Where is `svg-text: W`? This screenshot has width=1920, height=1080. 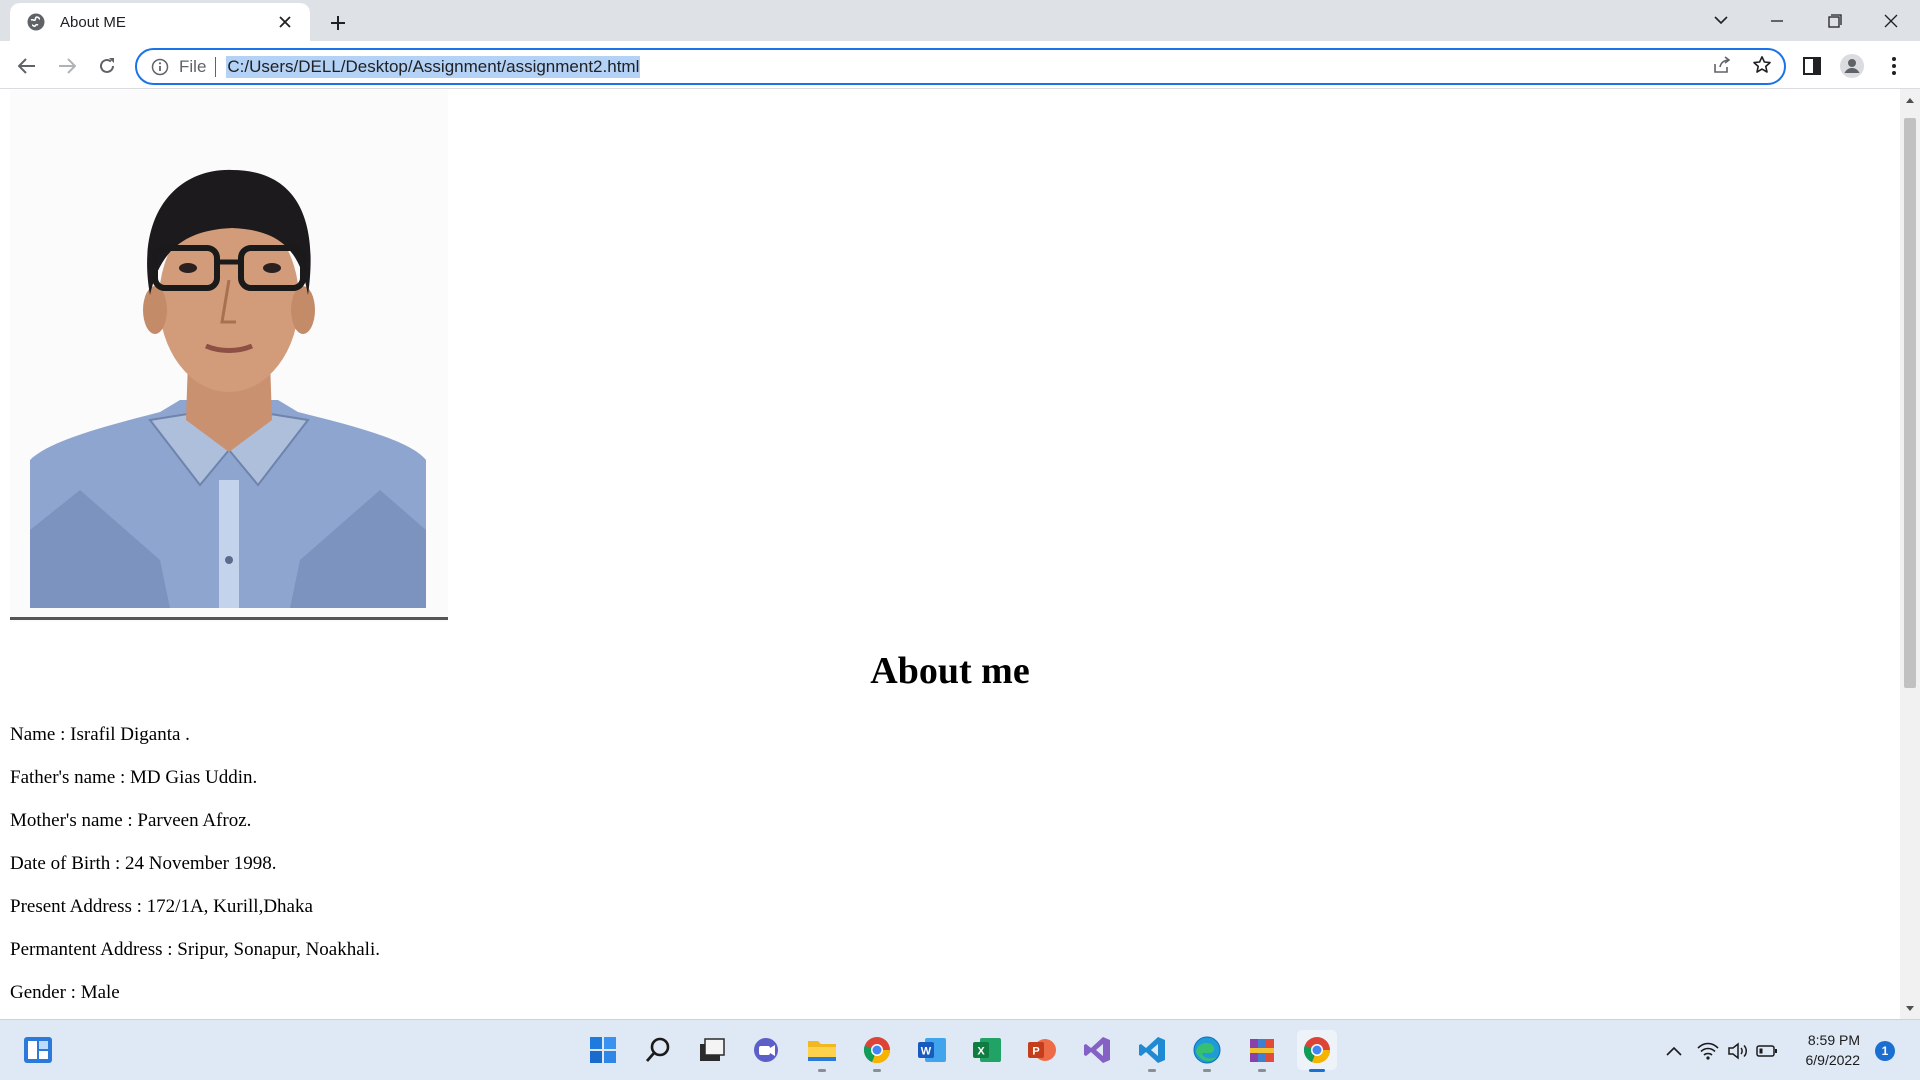
svg-text: W is located at coordinates (926, 1052).